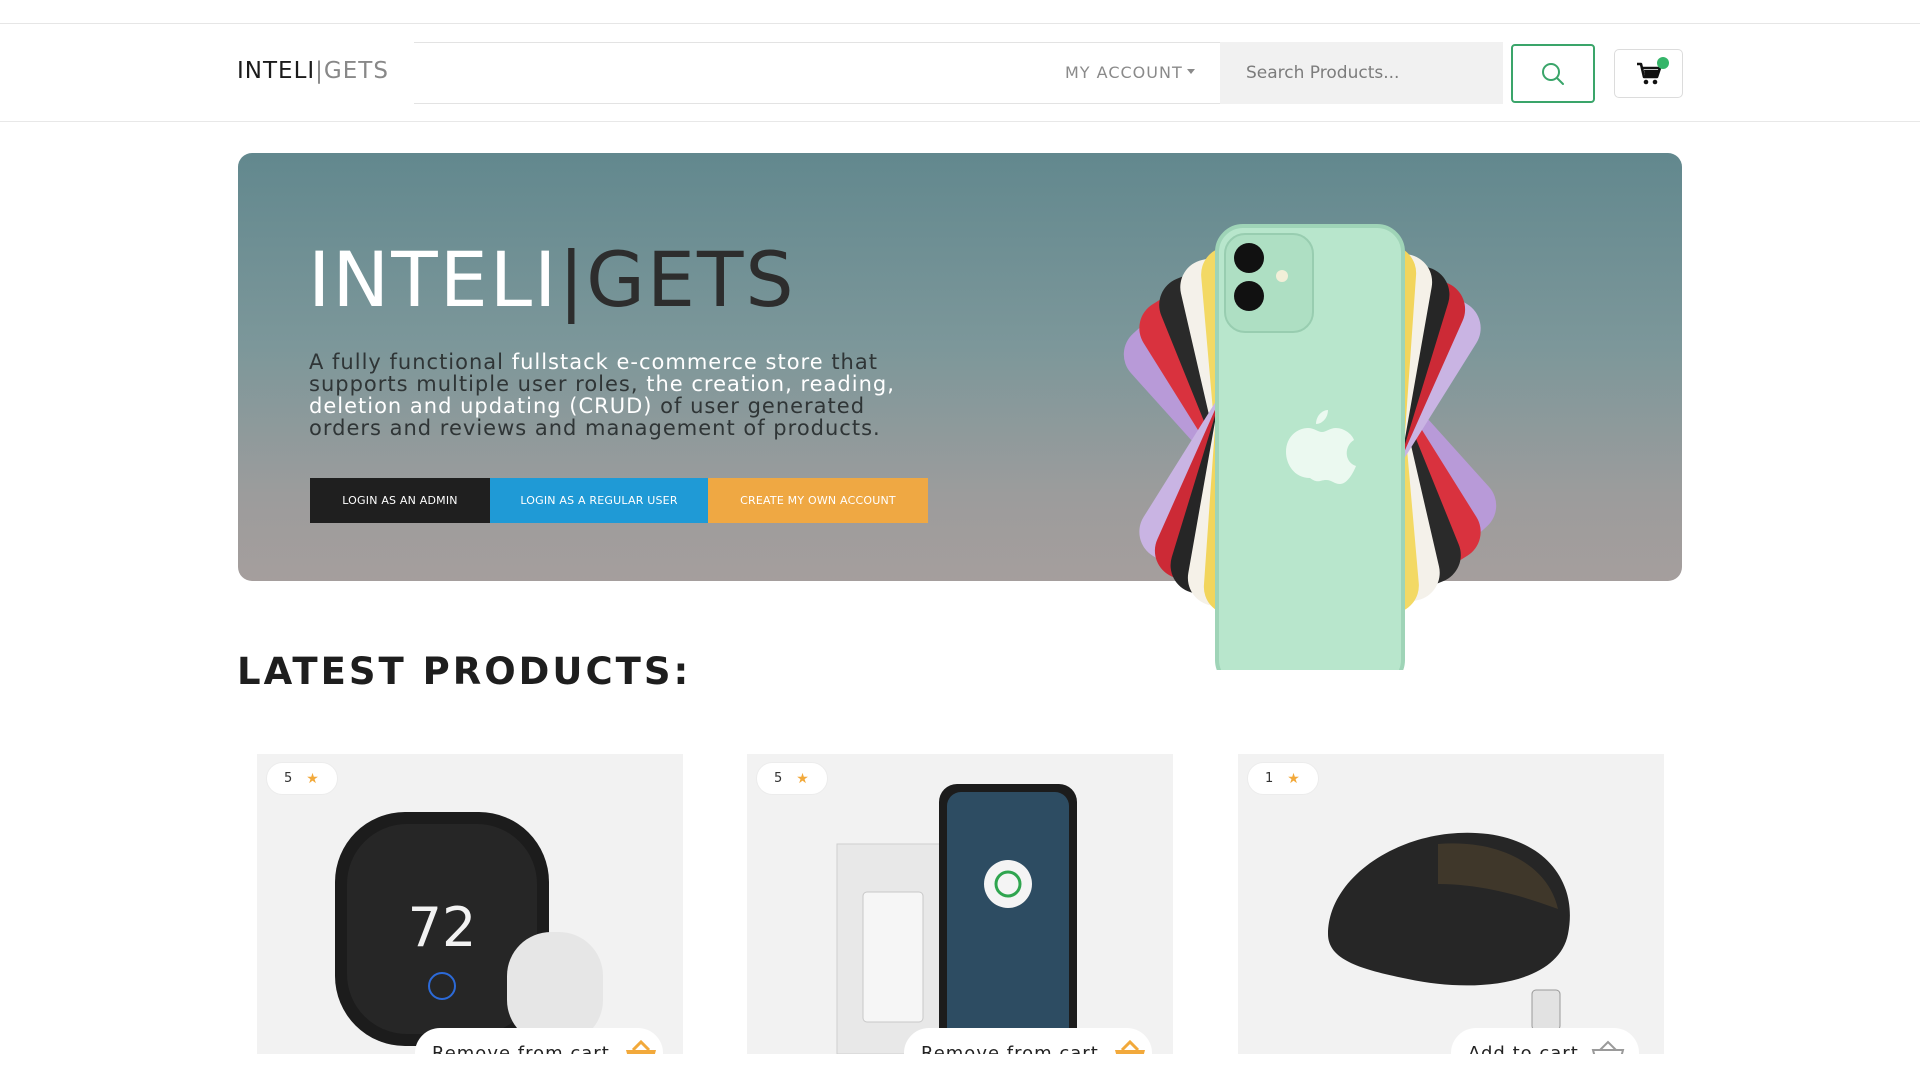 This screenshot has height=1080, width=1920. What do you see at coordinates (1283, 778) in the screenshot?
I see `rating-badge: 1 ★` at bounding box center [1283, 778].